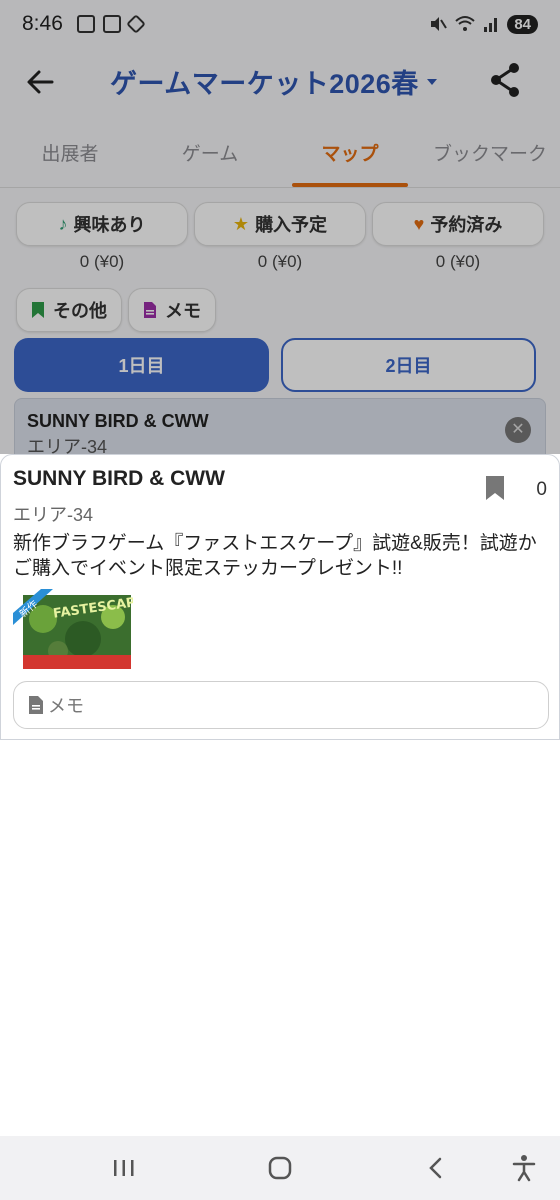 The image size is (560, 1200). What do you see at coordinates (281, 705) in the screenshot?
I see `memo-input: メモ` at bounding box center [281, 705].